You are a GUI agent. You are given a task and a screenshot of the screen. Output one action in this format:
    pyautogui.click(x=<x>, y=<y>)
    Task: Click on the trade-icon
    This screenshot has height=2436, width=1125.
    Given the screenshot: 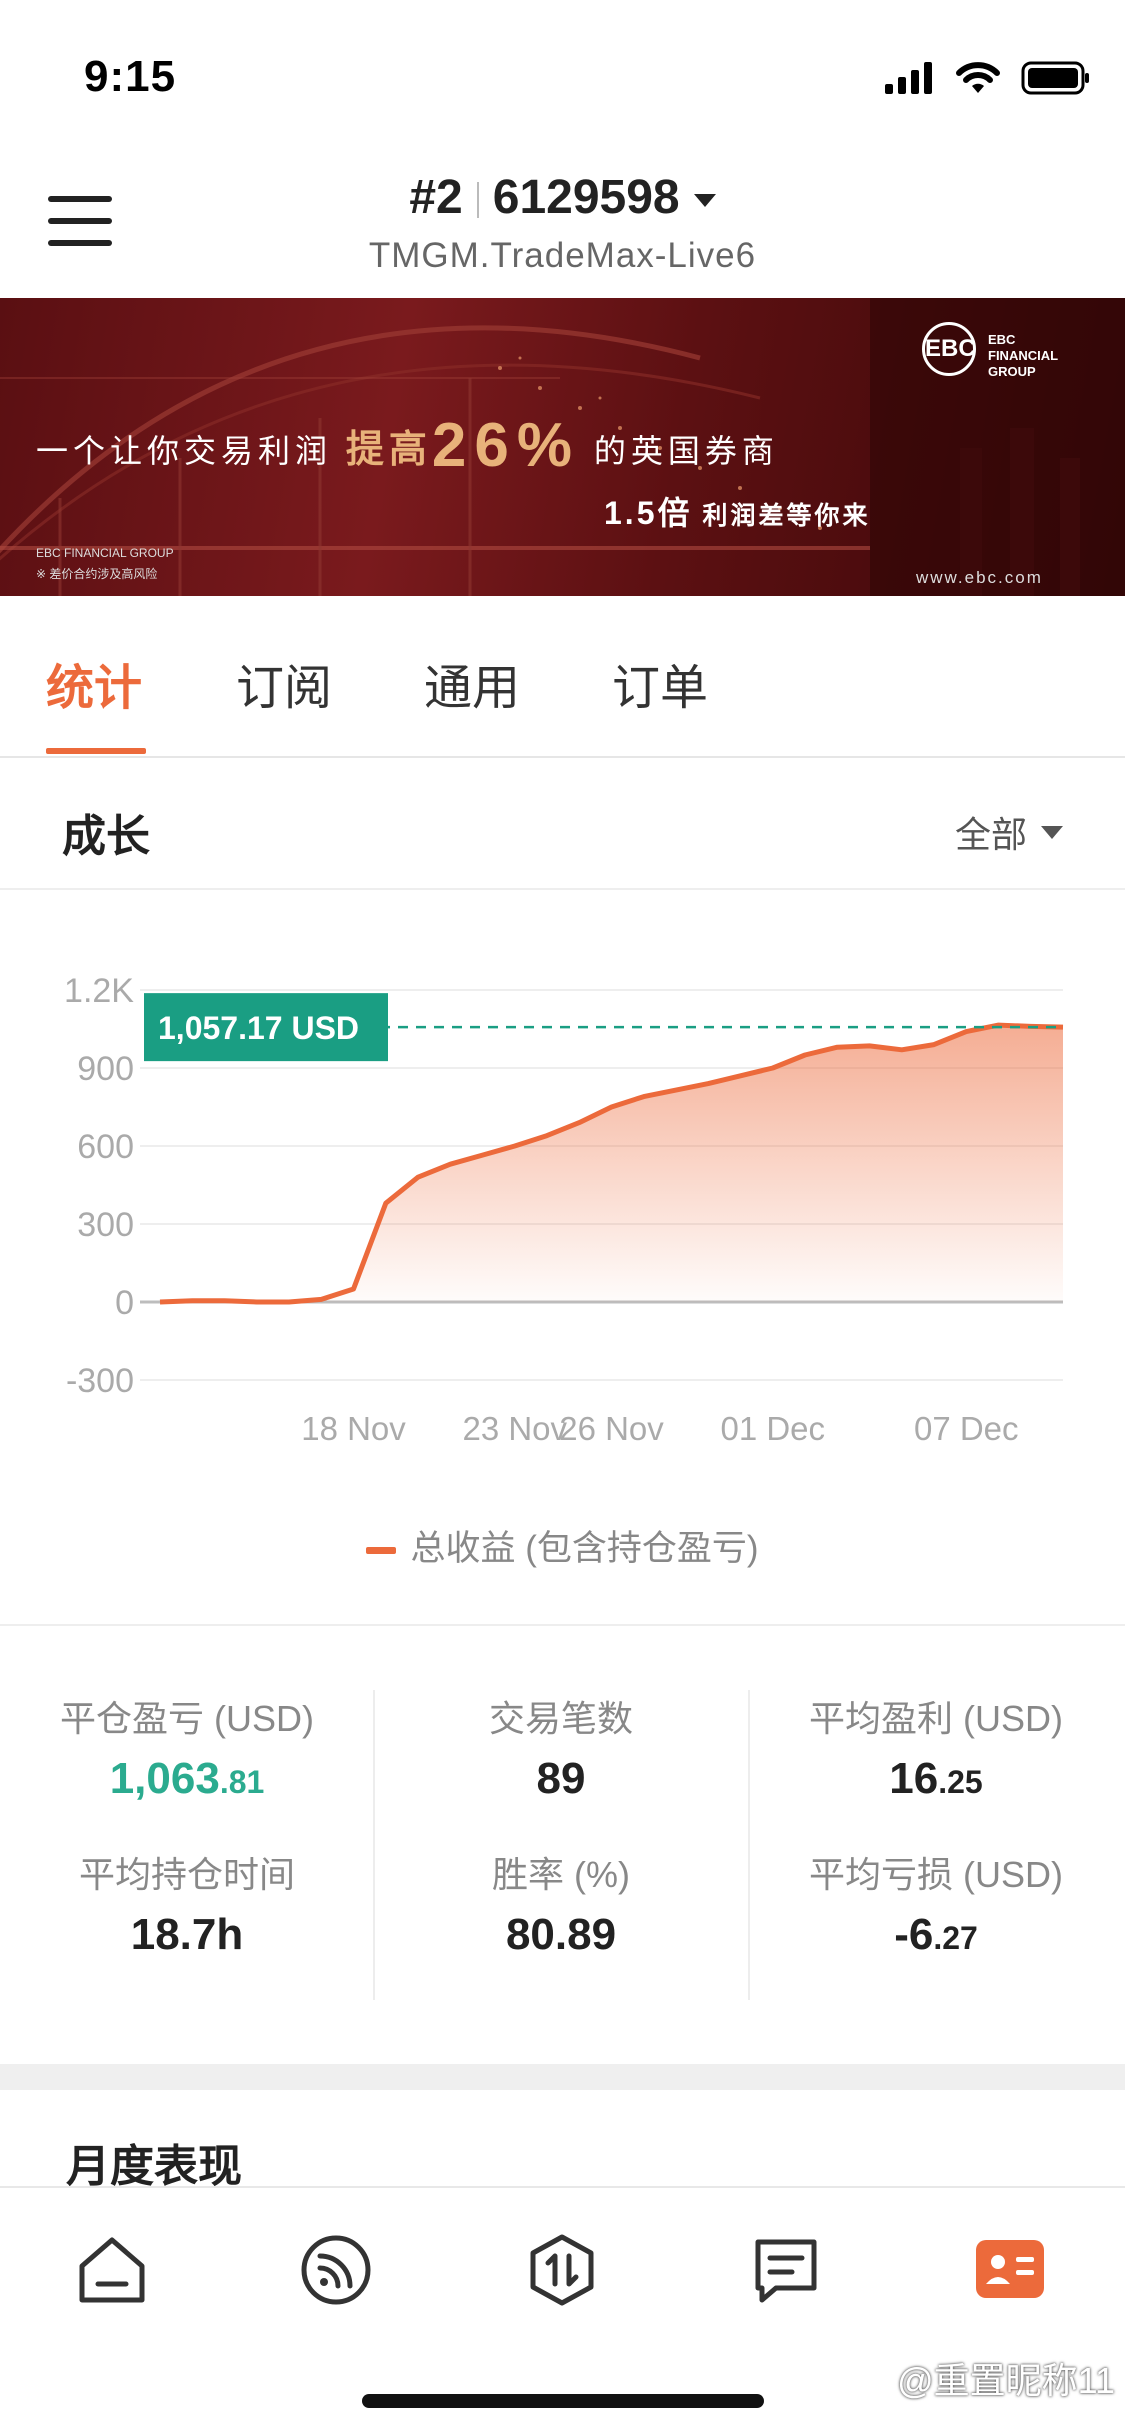 What is the action you would take?
    pyautogui.click(x=562, y=2270)
    